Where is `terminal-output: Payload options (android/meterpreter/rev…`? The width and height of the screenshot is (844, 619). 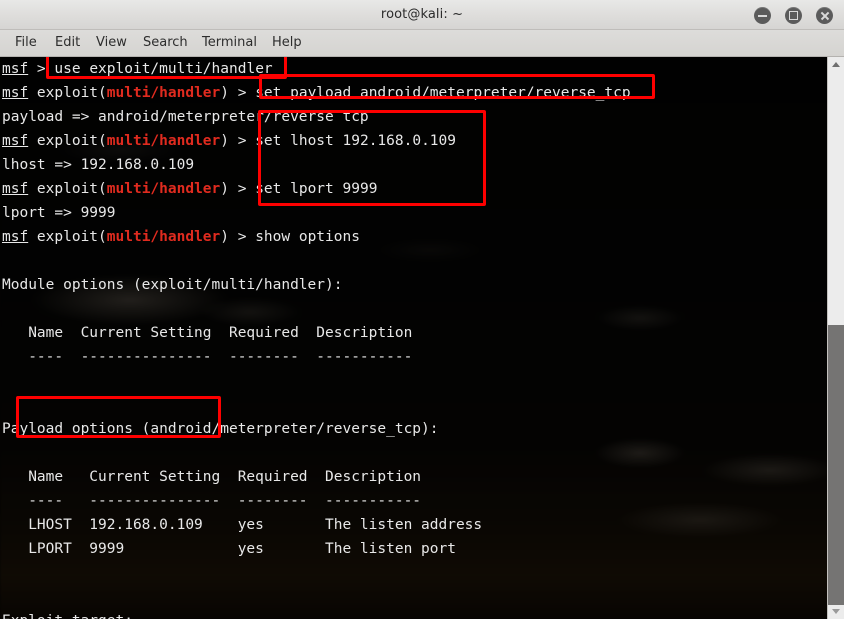 terminal-output: Payload options (android/meterpreter/rev… is located at coordinates (220, 429).